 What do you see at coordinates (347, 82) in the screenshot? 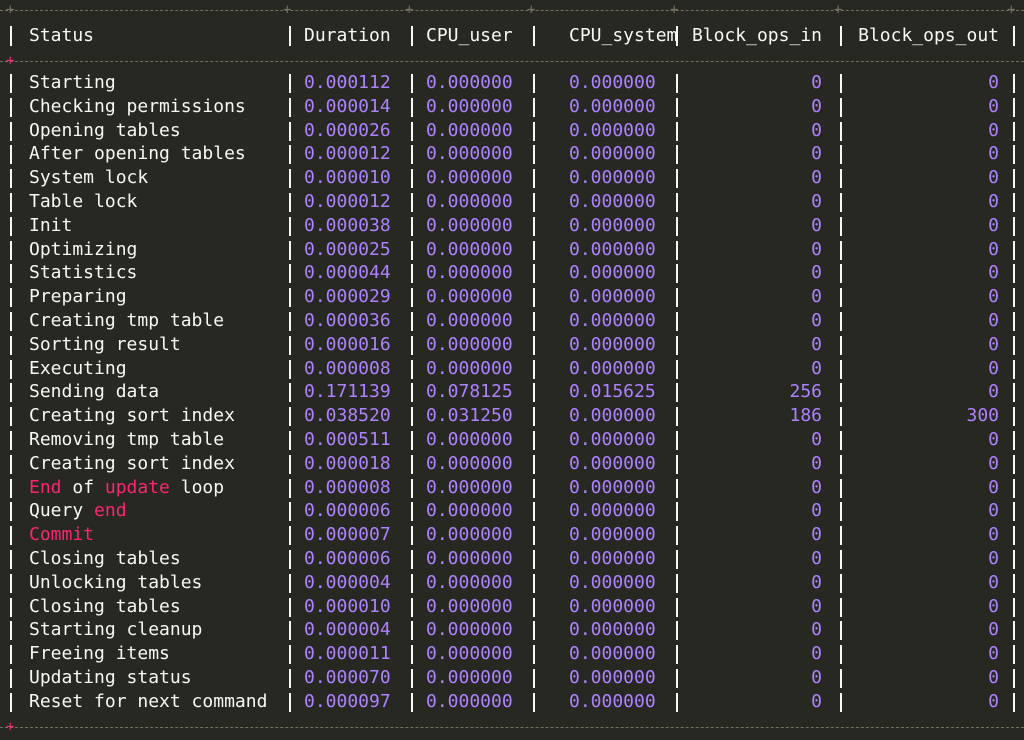
I see `duration-cell: 0.000112` at bounding box center [347, 82].